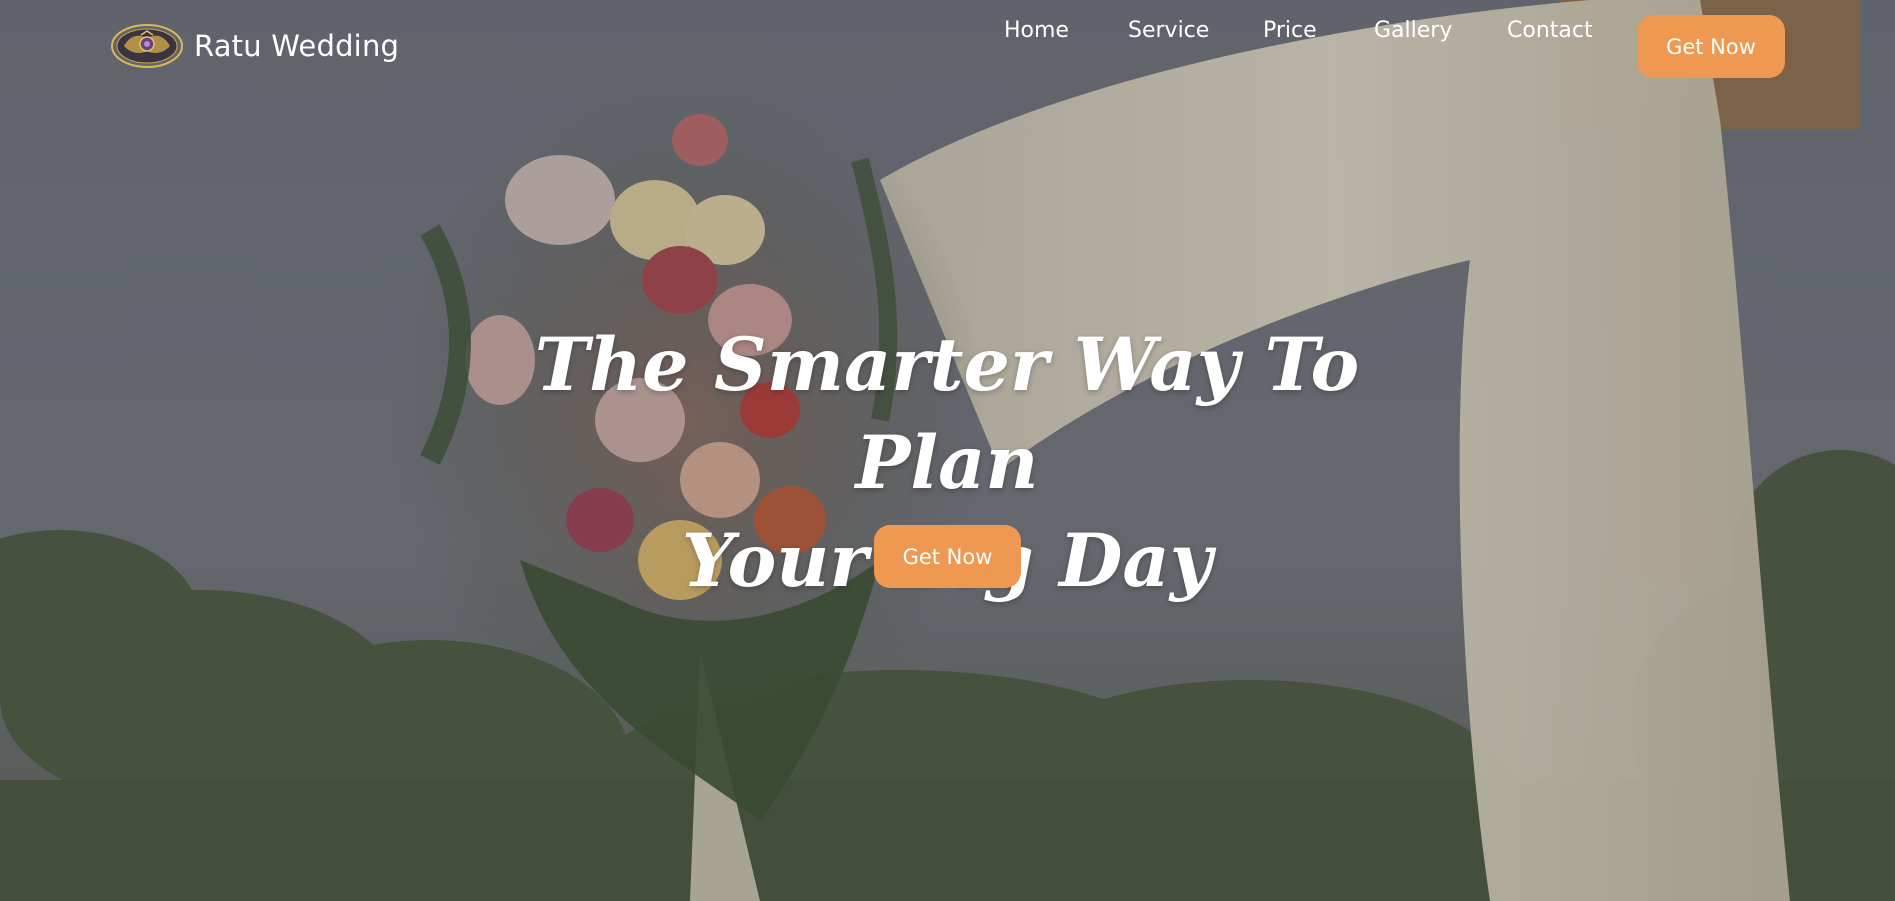 This screenshot has width=1895, height=901. Describe the element at coordinates (1036, 30) in the screenshot. I see `nav-link-home: Home` at that location.